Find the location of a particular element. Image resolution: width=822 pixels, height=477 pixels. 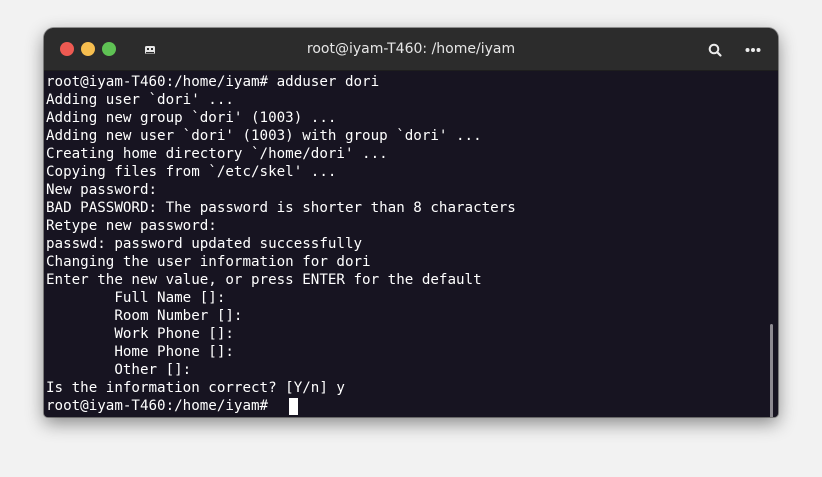

terminal-line: Room Number []: is located at coordinates (144, 316).